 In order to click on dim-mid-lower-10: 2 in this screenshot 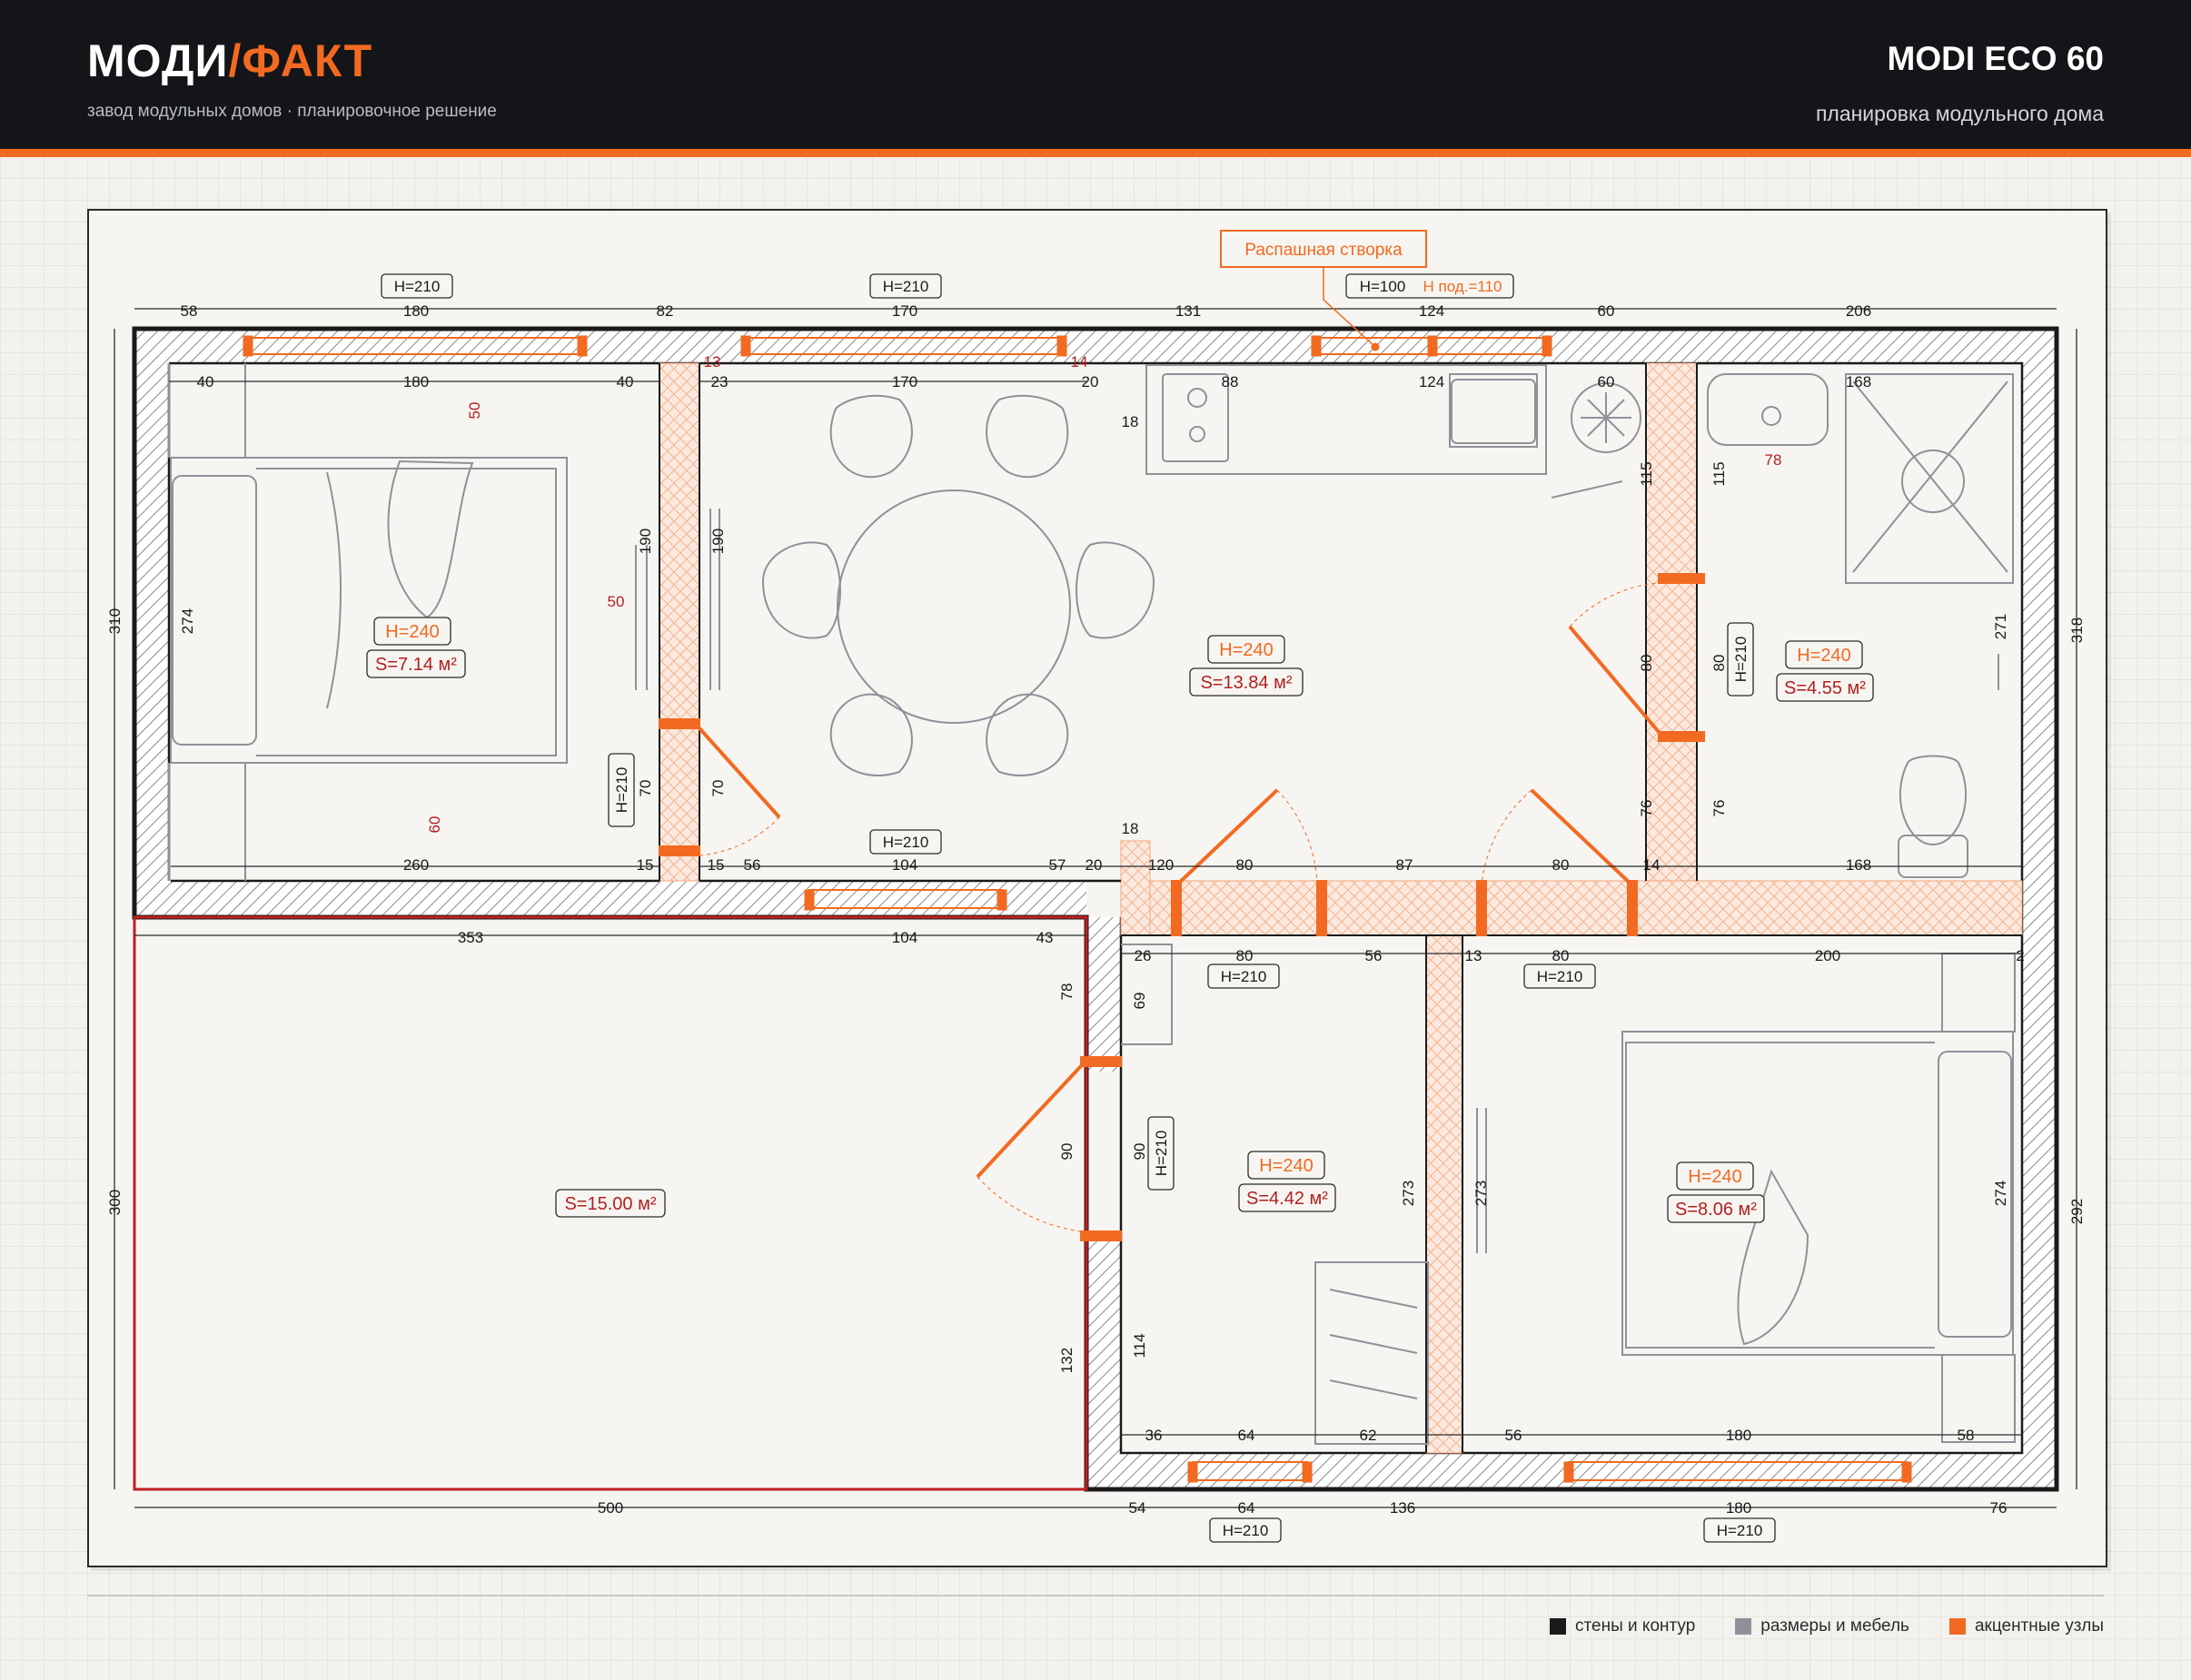, I will do `click(2020, 955)`.